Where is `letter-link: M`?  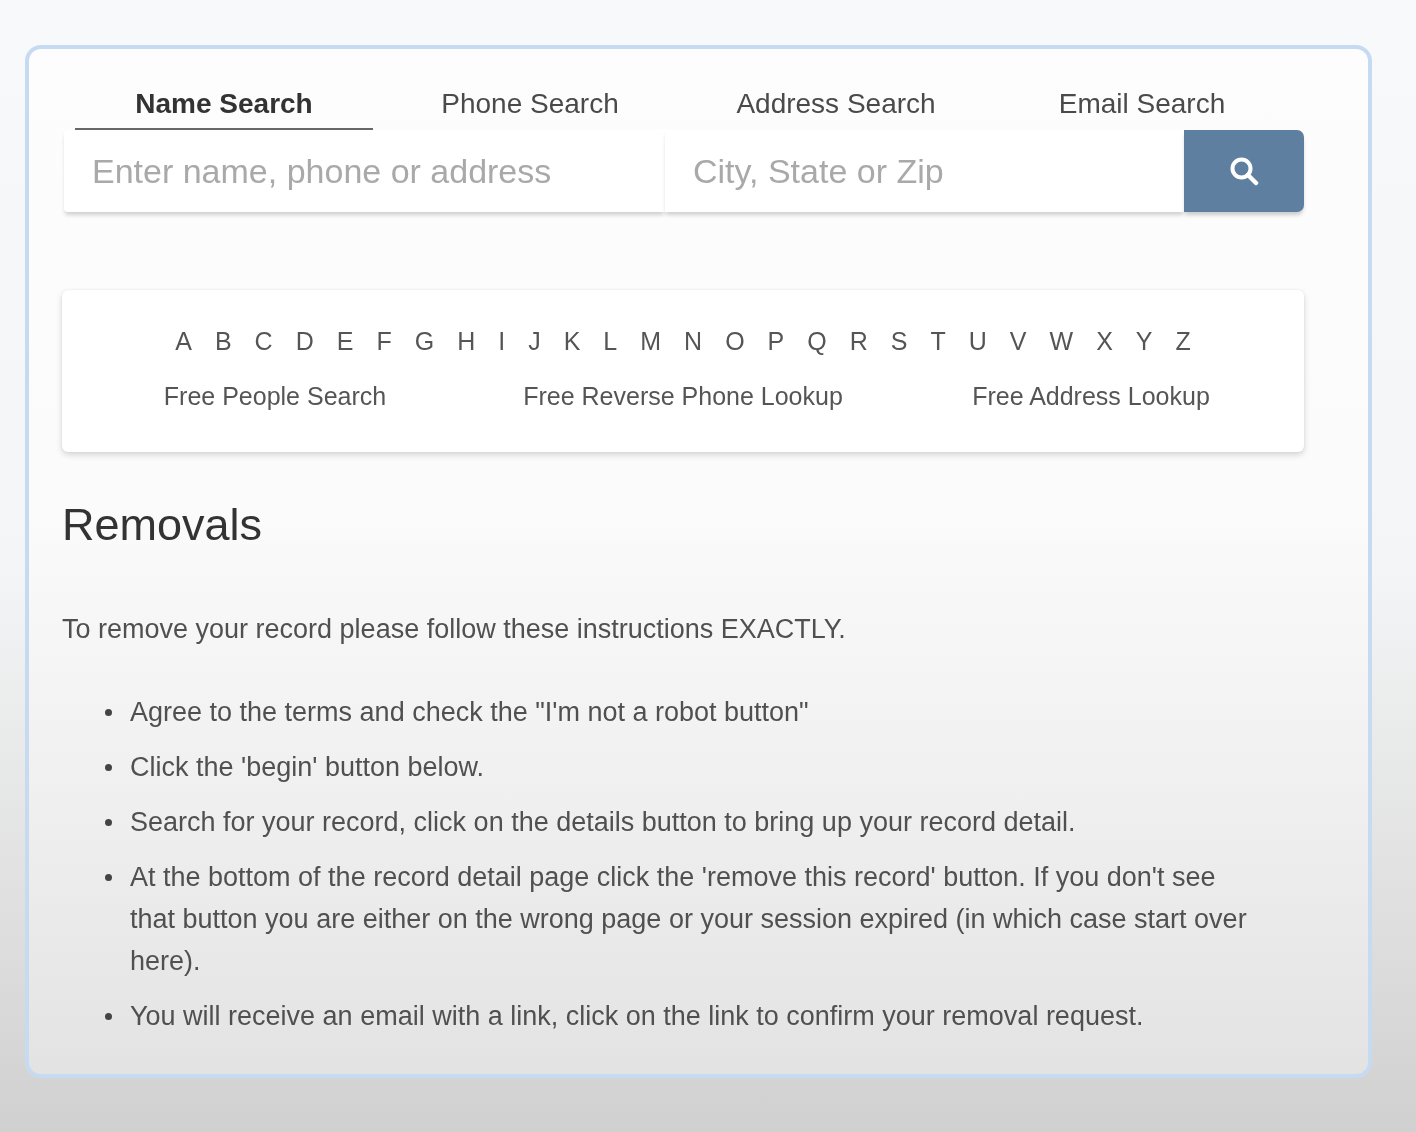
letter-link: M is located at coordinates (651, 341).